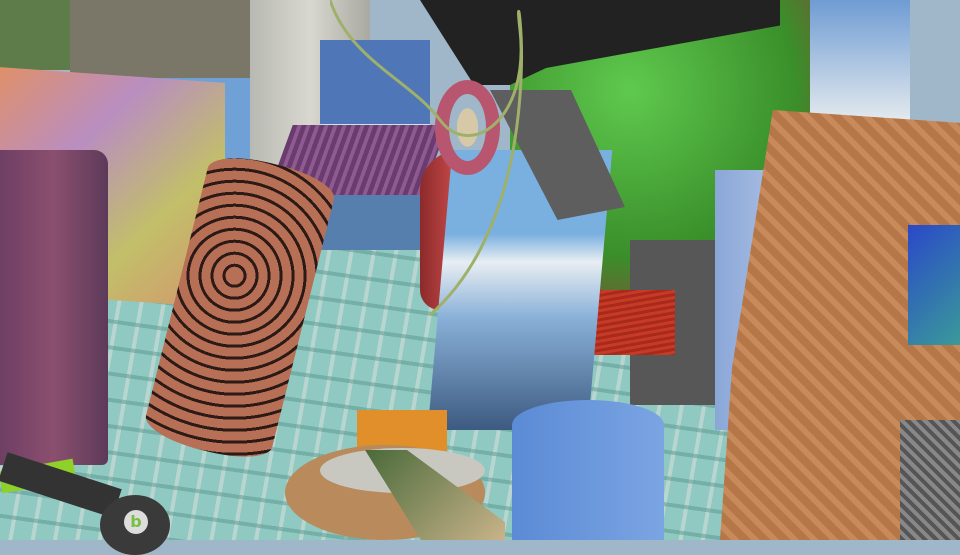 The width and height of the screenshot is (960, 555). I want to click on cable, so click(426, 158).